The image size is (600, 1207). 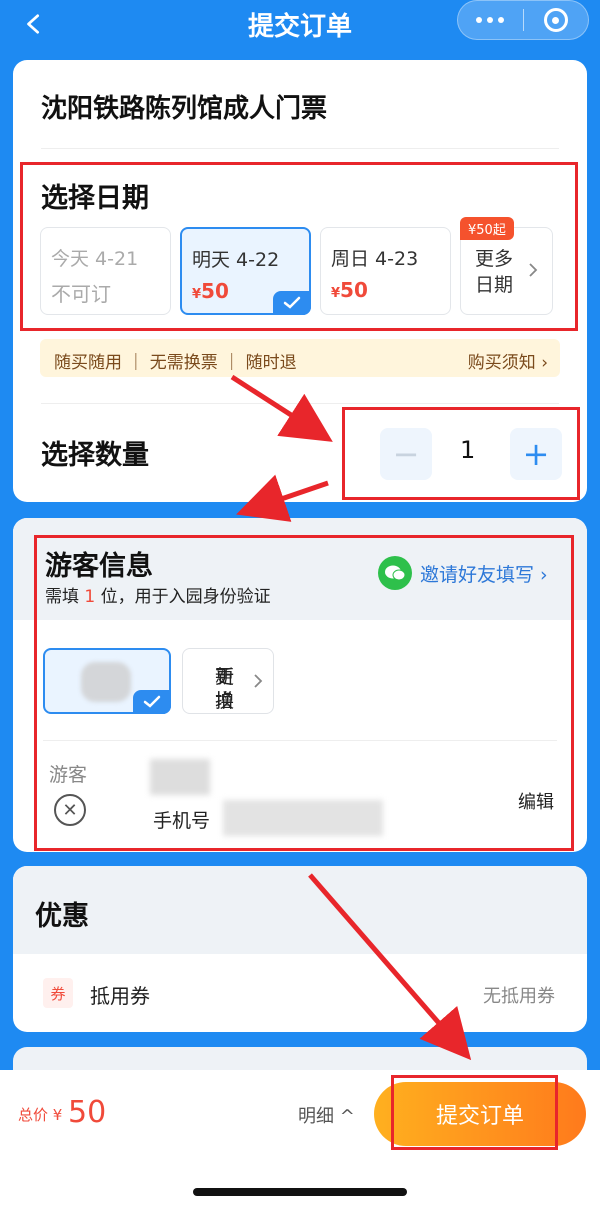 What do you see at coordinates (300, 26) in the screenshot?
I see `top-bar: 提交订单` at bounding box center [300, 26].